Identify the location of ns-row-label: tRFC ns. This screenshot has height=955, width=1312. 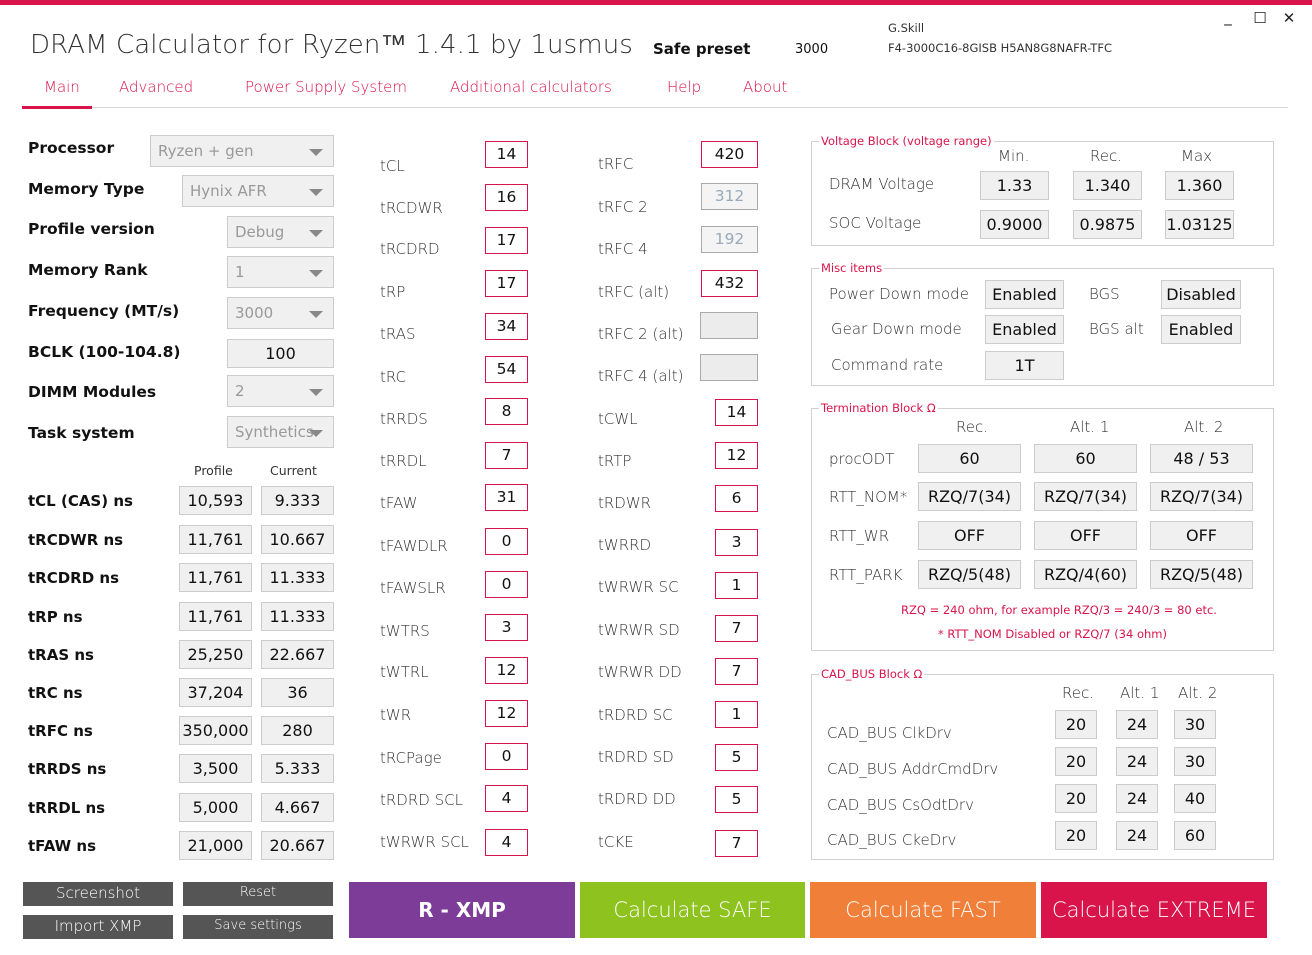
(60, 731).